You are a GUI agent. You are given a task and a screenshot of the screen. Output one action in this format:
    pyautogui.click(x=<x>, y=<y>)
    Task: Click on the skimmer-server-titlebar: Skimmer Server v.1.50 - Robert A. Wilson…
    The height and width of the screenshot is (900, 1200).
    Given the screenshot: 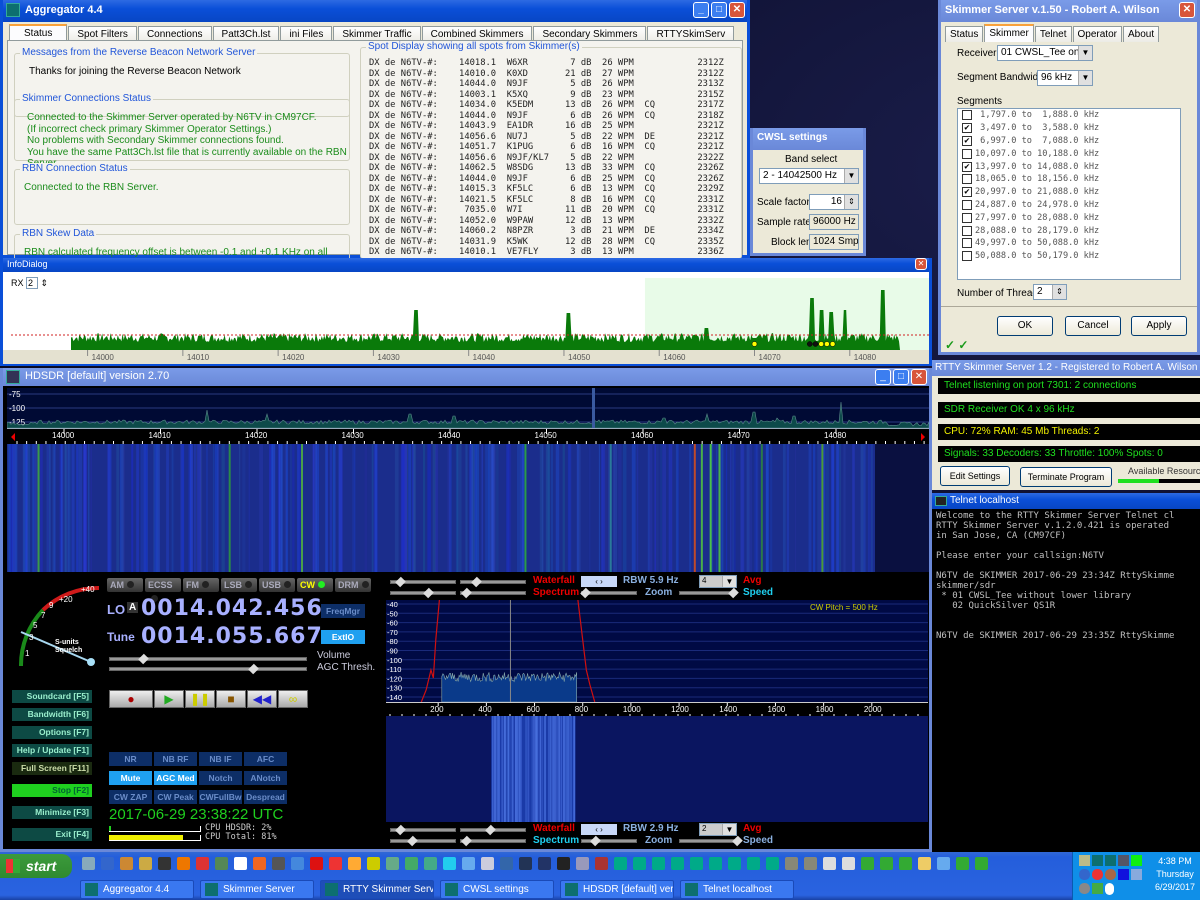 What is the action you would take?
    pyautogui.click(x=1069, y=11)
    